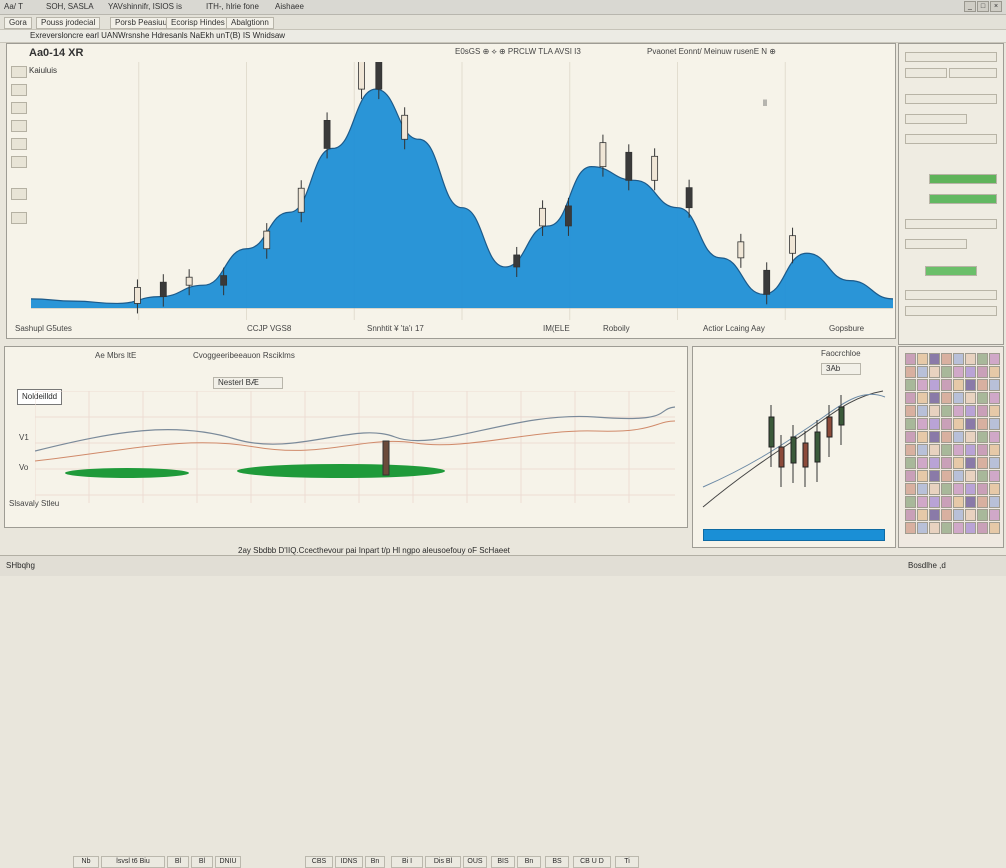  What do you see at coordinates (19, 72) in the screenshot?
I see `tool-cursor-icon` at bounding box center [19, 72].